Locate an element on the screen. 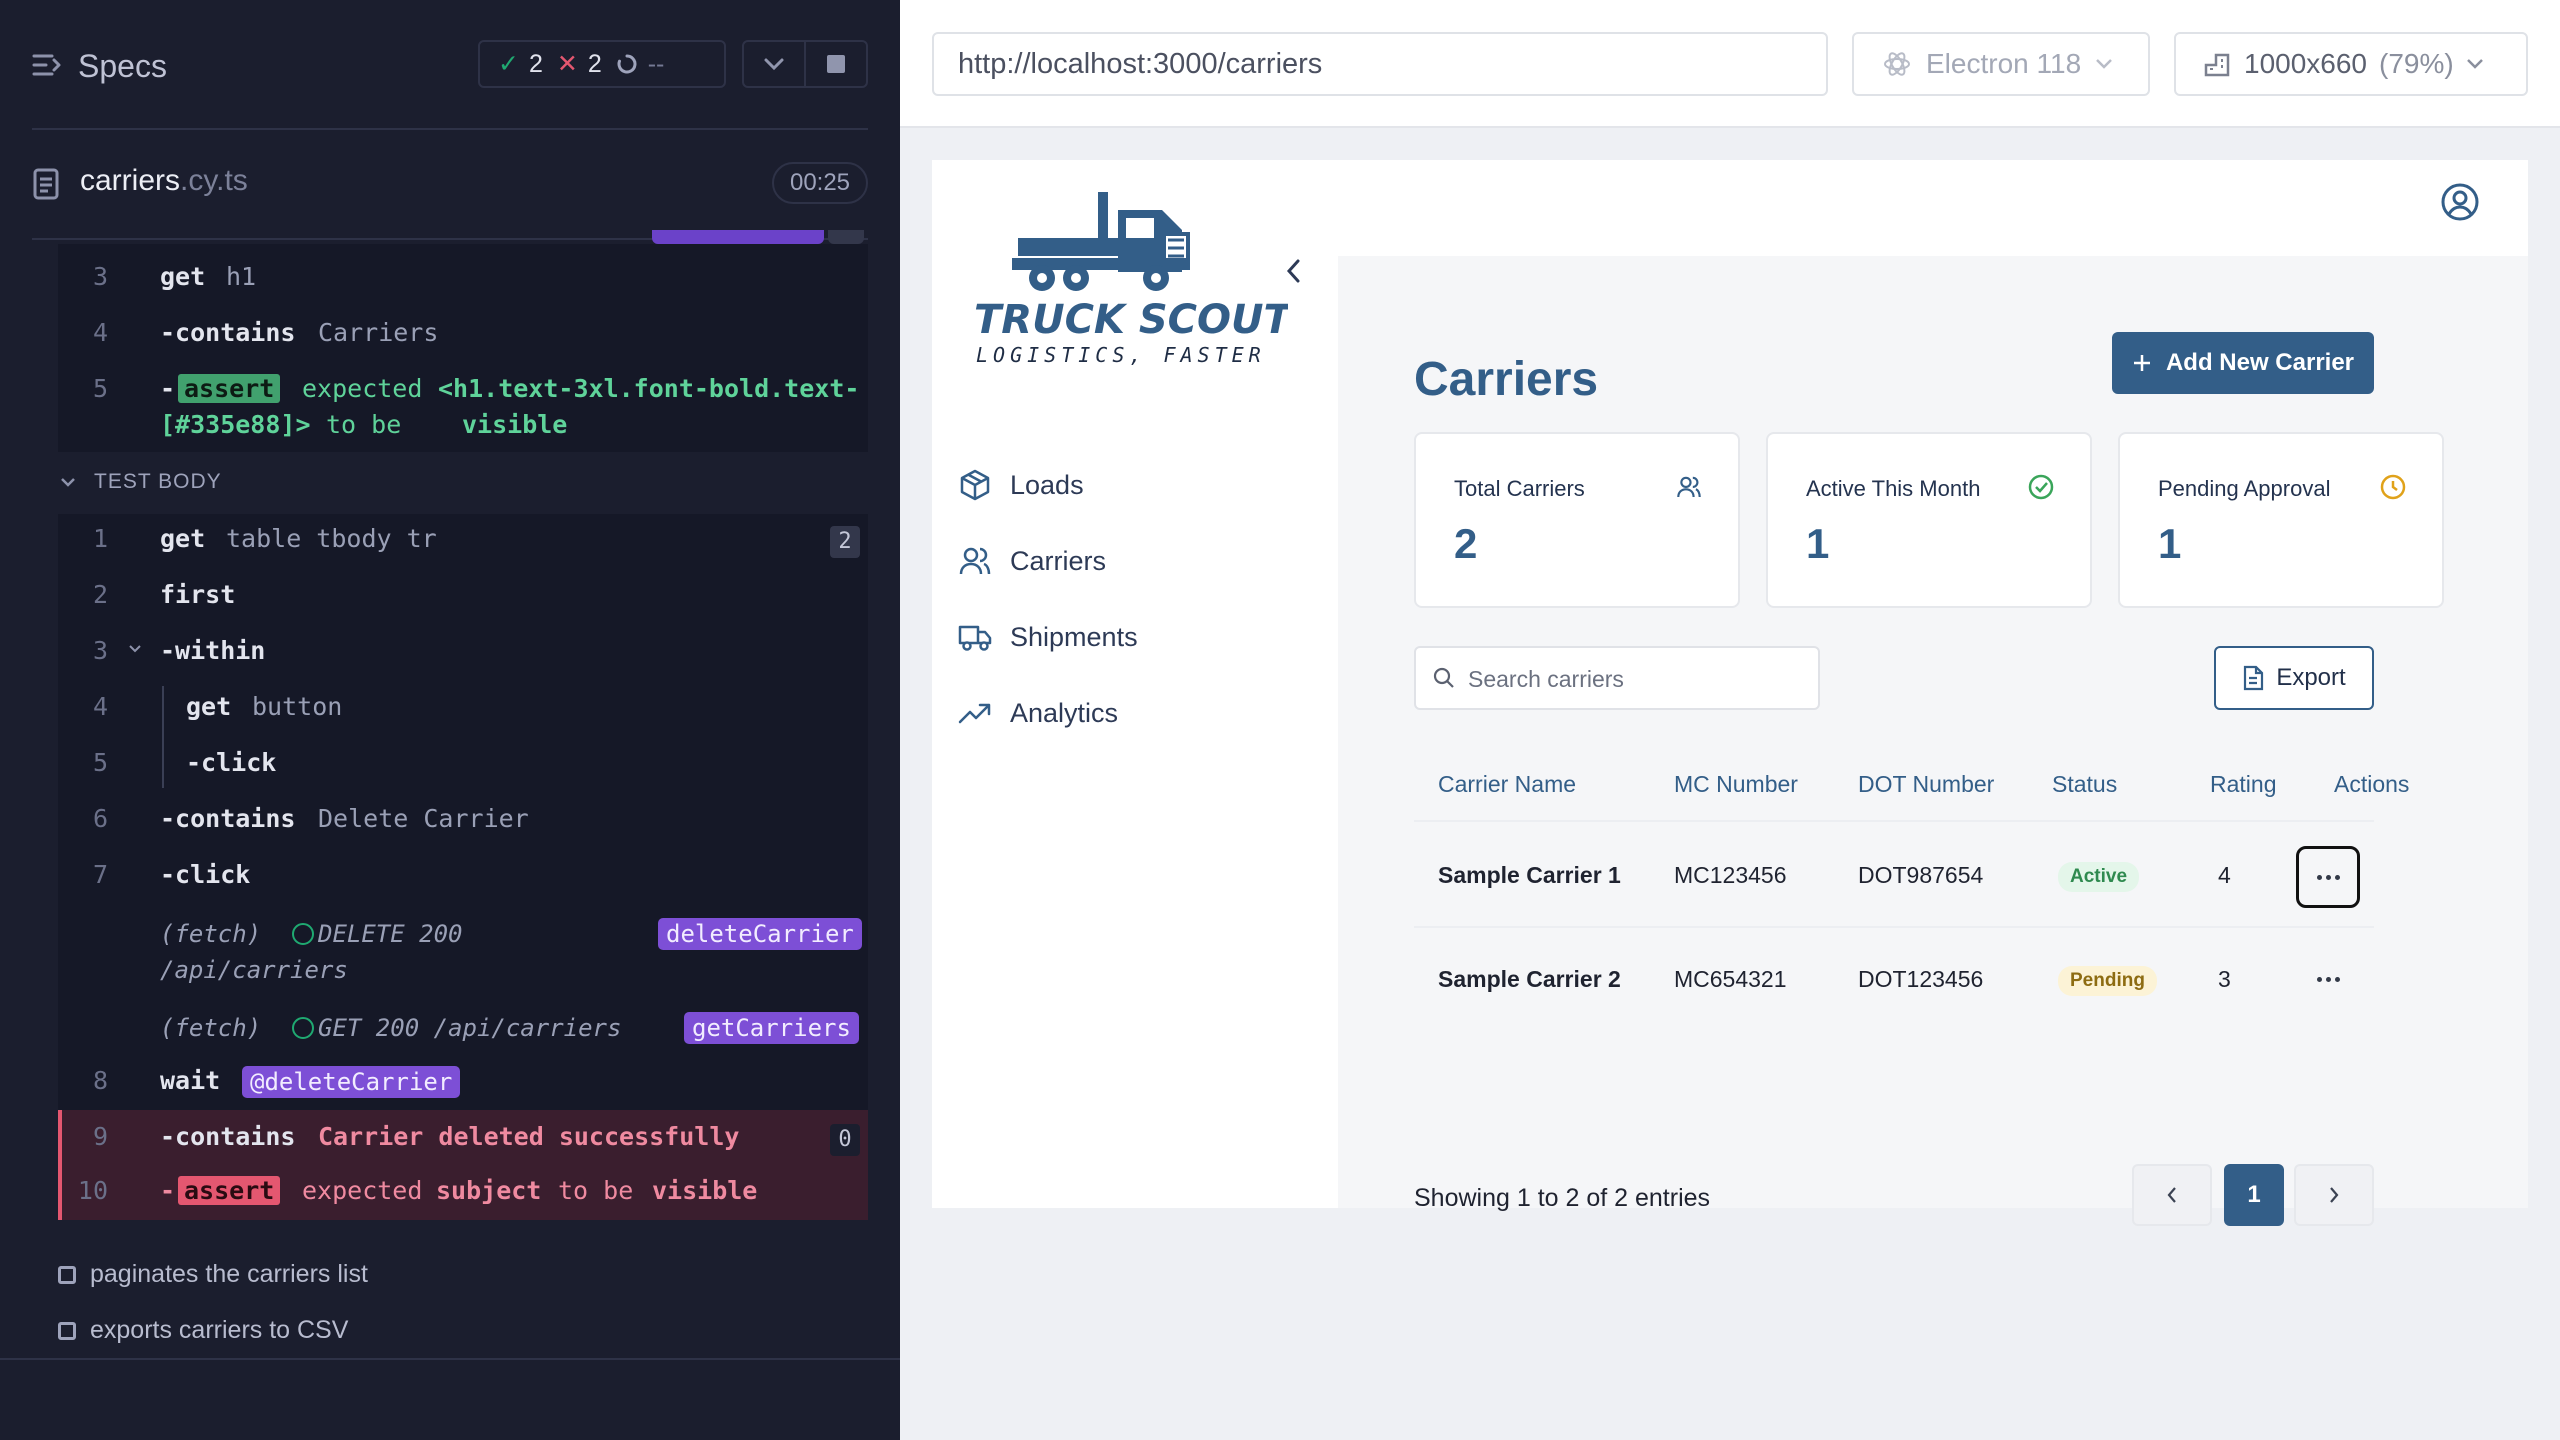 This screenshot has width=2560, height=1440. check-circle-icon is located at coordinates (2041, 487).